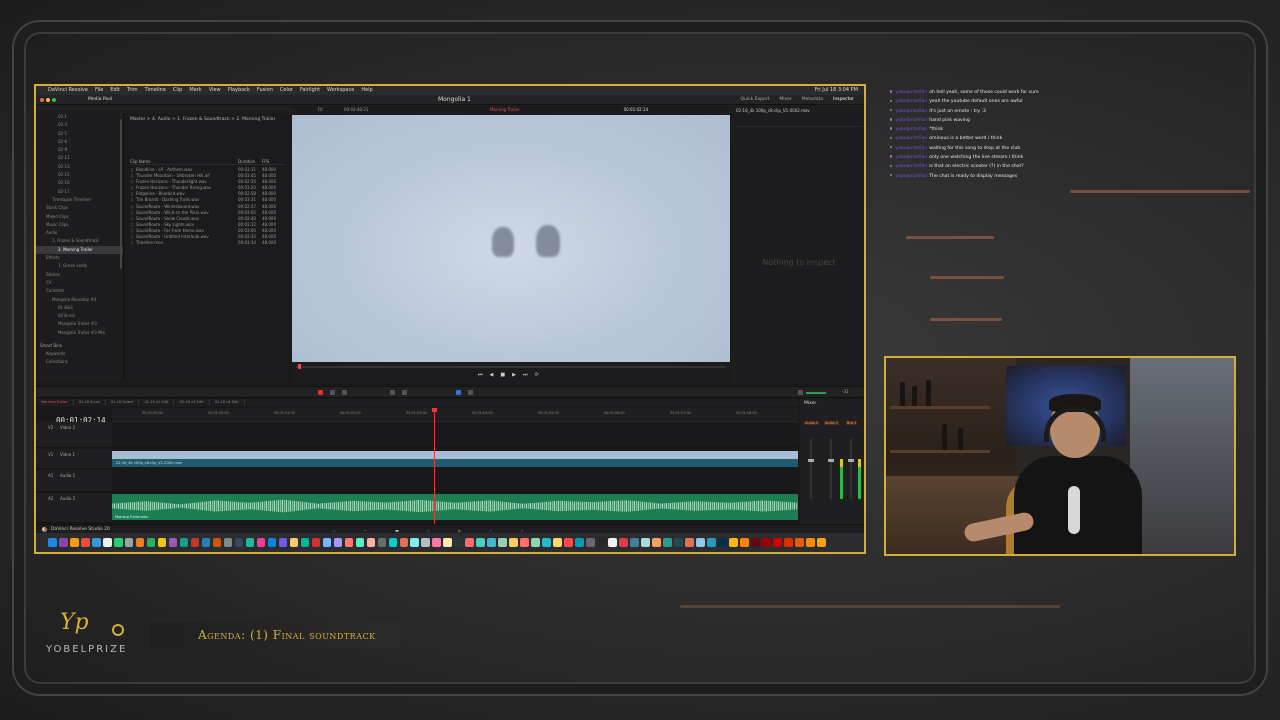 This screenshot has width=1280, height=720. I want to click on bin-item: 02-3, so click(79, 125).